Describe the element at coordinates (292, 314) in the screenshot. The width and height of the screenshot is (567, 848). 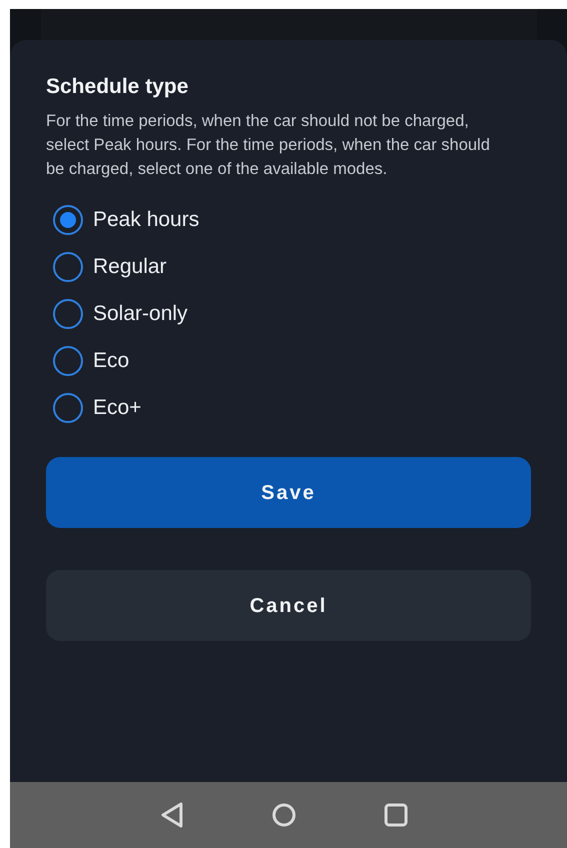
I see `radio-option: Solar-only` at that location.